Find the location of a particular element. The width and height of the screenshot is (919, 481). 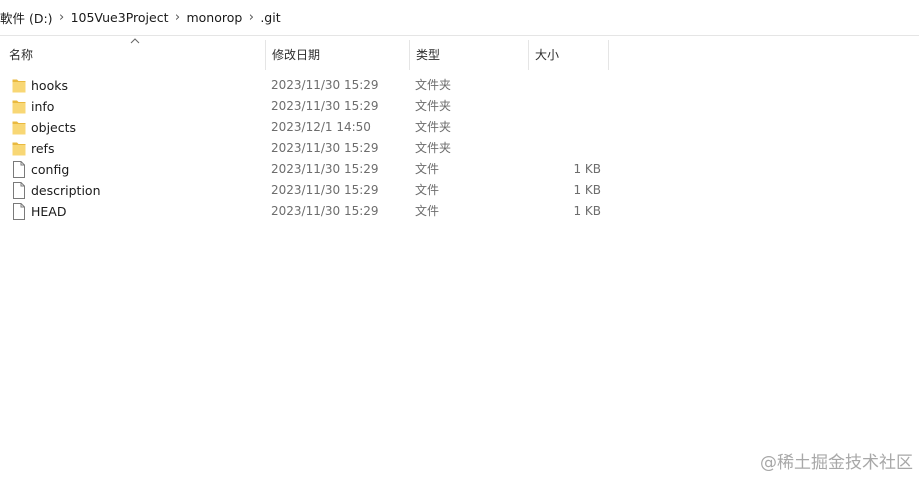

file-name: description is located at coordinates (66, 190).